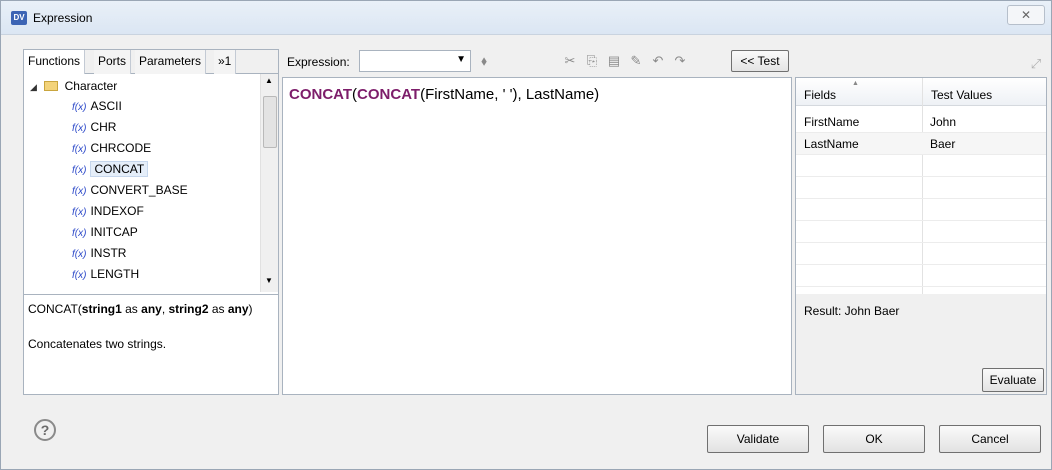  Describe the element at coordinates (165, 309) in the screenshot. I see `help-sep: ,` at that location.